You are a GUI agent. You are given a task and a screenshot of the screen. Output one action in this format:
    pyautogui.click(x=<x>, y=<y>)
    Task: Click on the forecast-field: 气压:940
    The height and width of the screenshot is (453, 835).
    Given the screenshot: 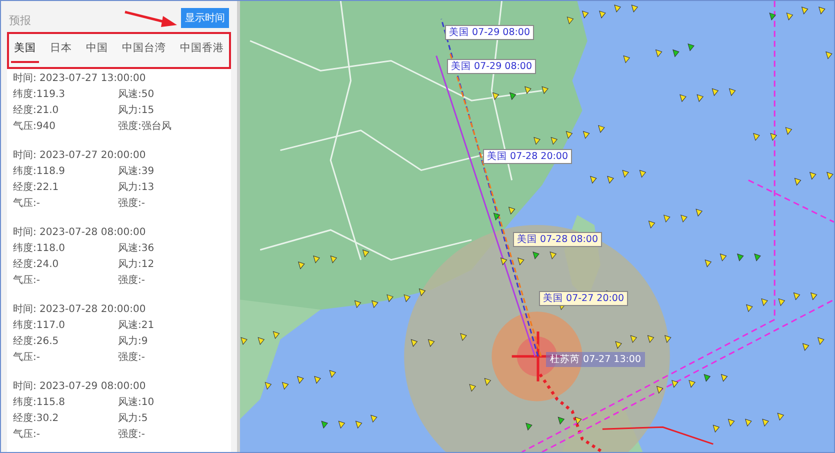 What is the action you would take?
    pyautogui.click(x=65, y=127)
    